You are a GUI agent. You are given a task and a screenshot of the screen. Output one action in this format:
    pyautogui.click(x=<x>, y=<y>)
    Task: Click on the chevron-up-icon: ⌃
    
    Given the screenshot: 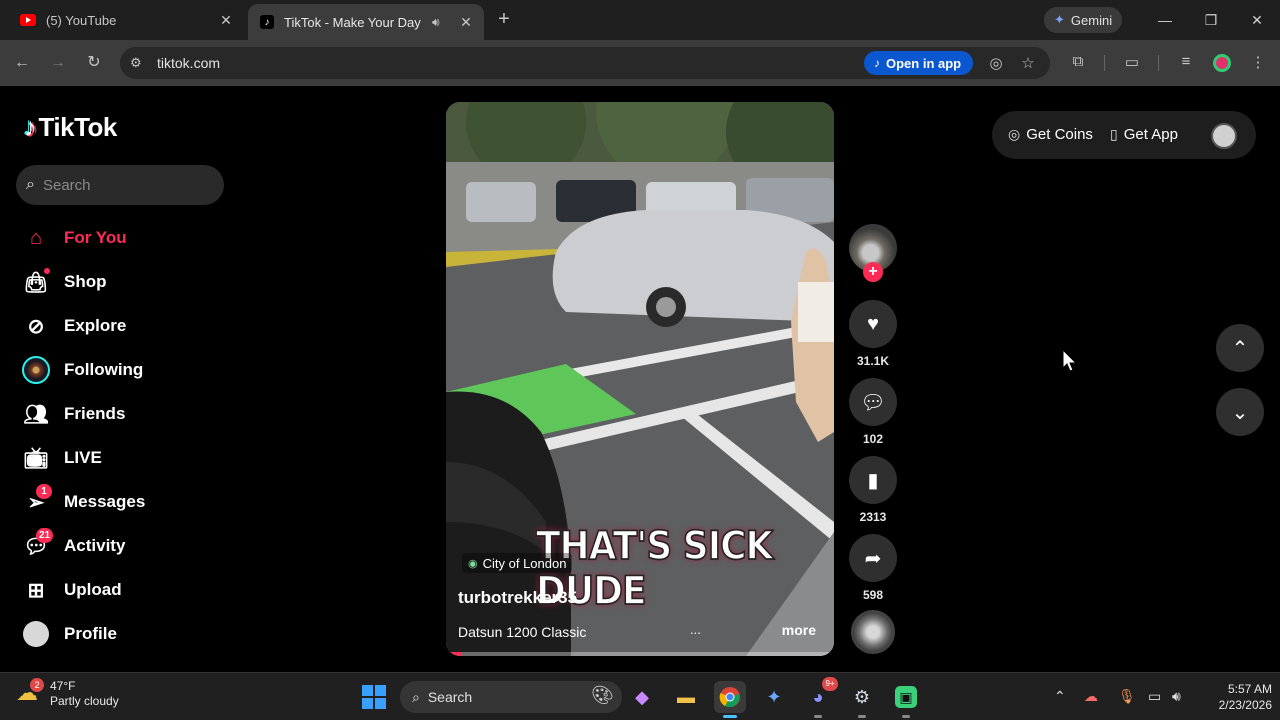 What is the action you would take?
    pyautogui.click(x=1240, y=348)
    